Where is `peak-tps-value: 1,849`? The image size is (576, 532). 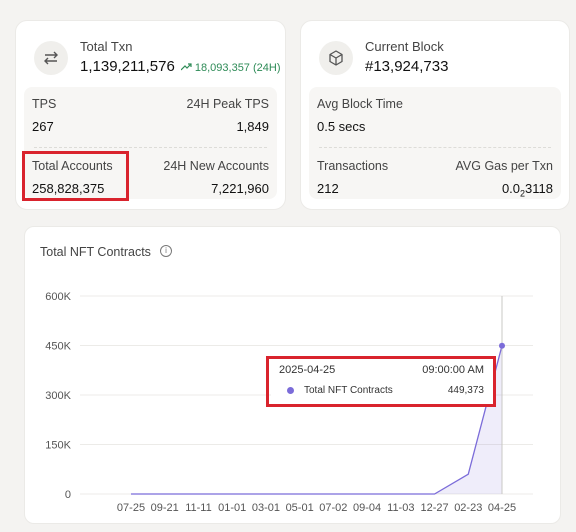
peak-tps-value: 1,849 is located at coordinates (252, 126).